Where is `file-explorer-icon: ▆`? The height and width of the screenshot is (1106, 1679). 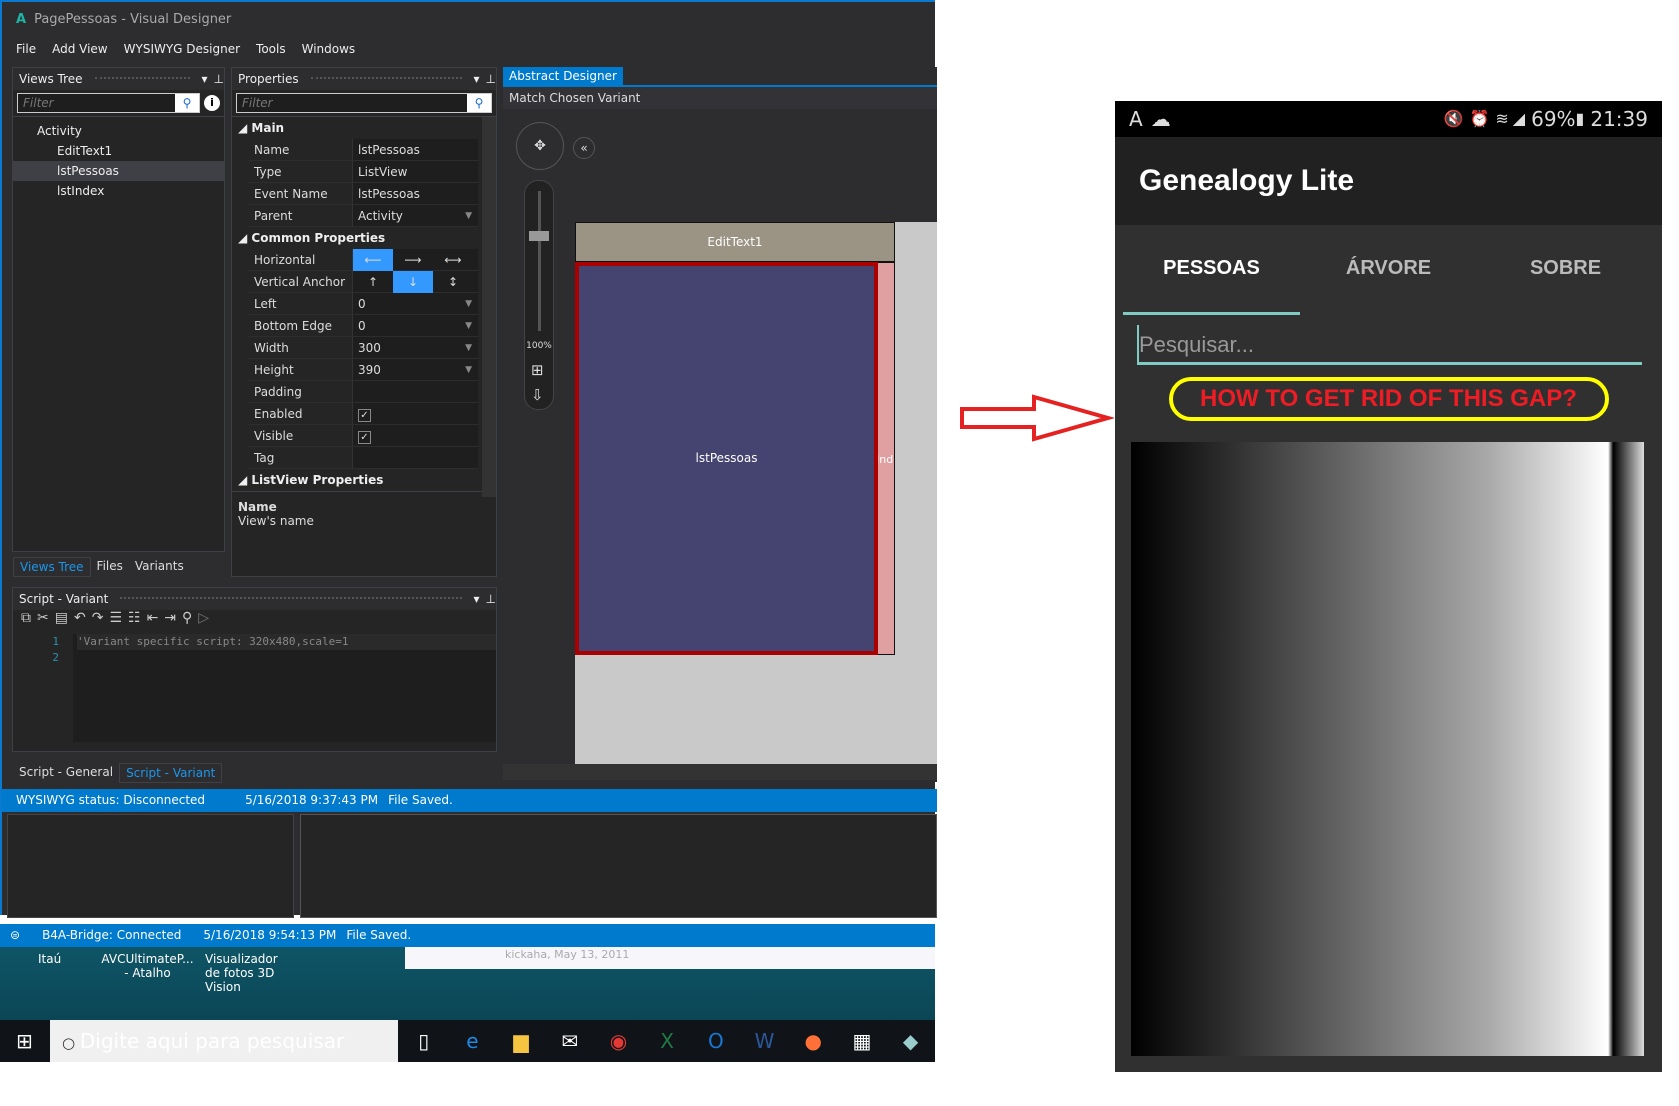 file-explorer-icon: ▆ is located at coordinates (521, 1041).